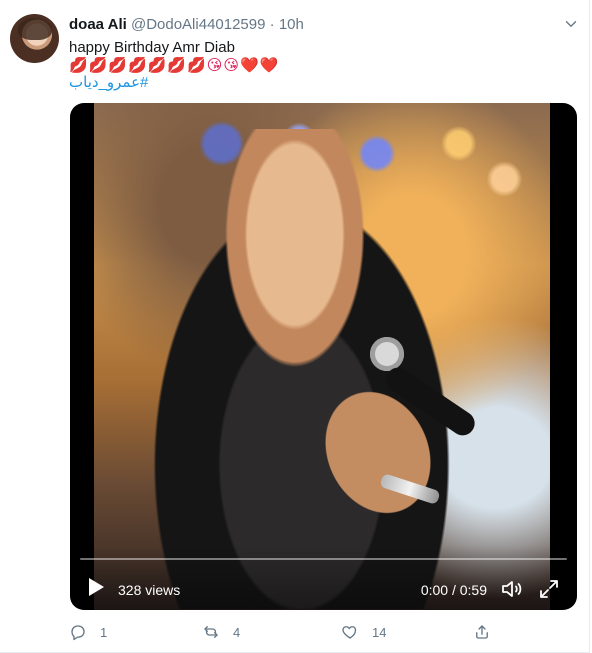  What do you see at coordinates (108, 83) in the screenshot?
I see `tweet-hashtag-link: #عمرو_دياب` at bounding box center [108, 83].